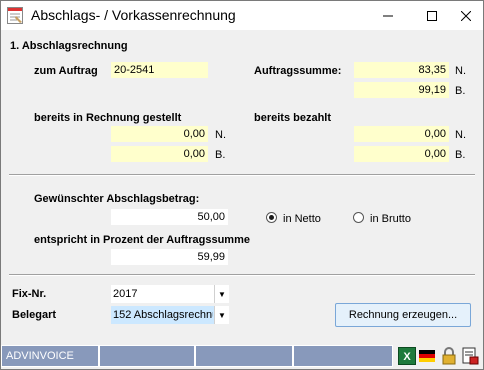 The image size is (484, 370). What do you see at coordinates (390, 219) in the screenshot?
I see `radio-brutto-label: in Brutto` at bounding box center [390, 219].